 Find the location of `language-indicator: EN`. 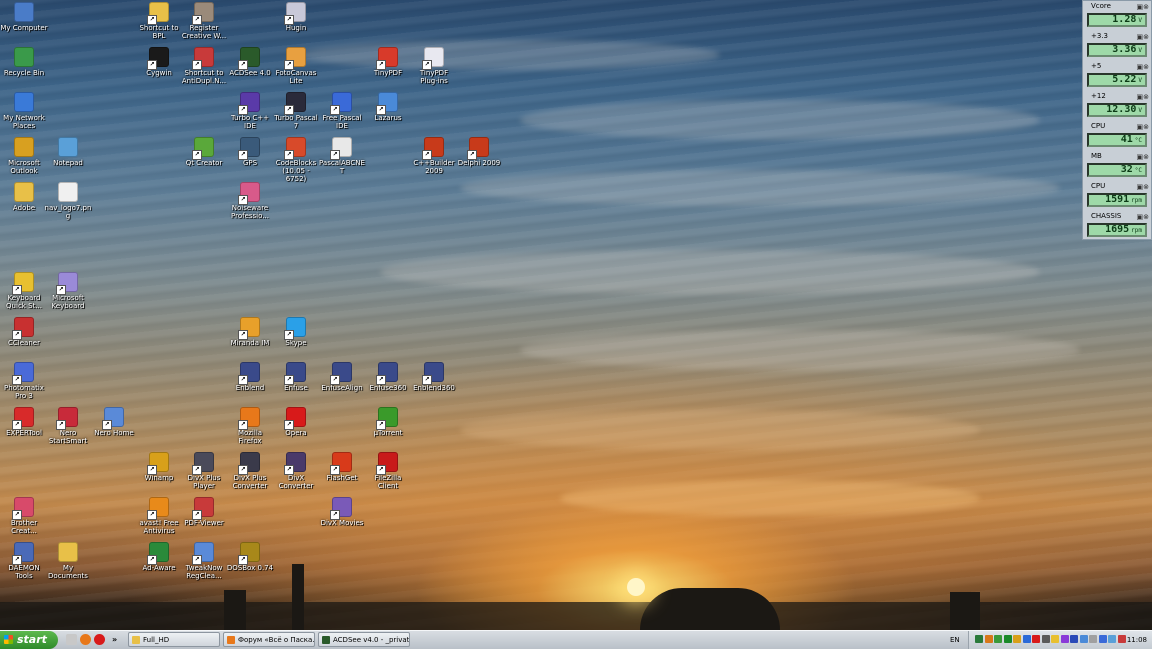

language-indicator: EN is located at coordinates (955, 640).